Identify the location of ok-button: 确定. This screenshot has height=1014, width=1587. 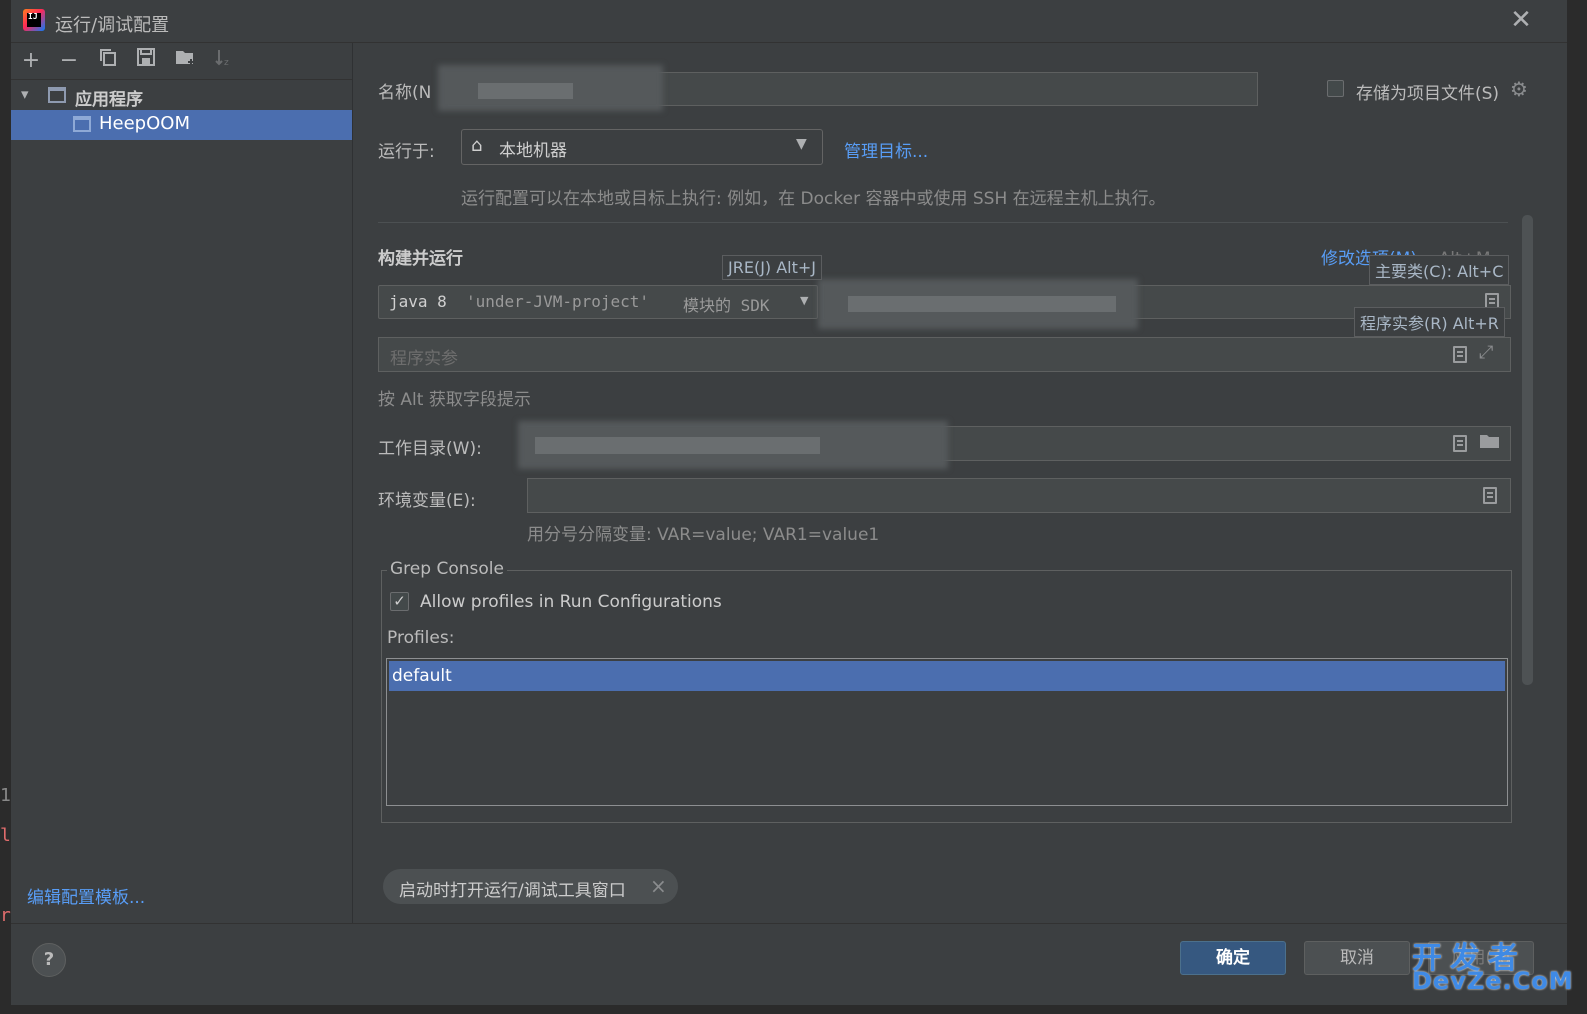
(1233, 958).